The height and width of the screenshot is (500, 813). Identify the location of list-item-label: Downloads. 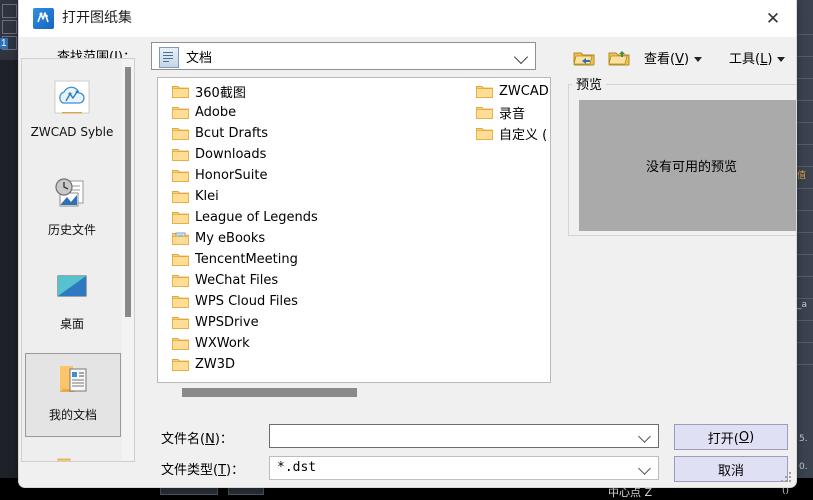
(231, 154).